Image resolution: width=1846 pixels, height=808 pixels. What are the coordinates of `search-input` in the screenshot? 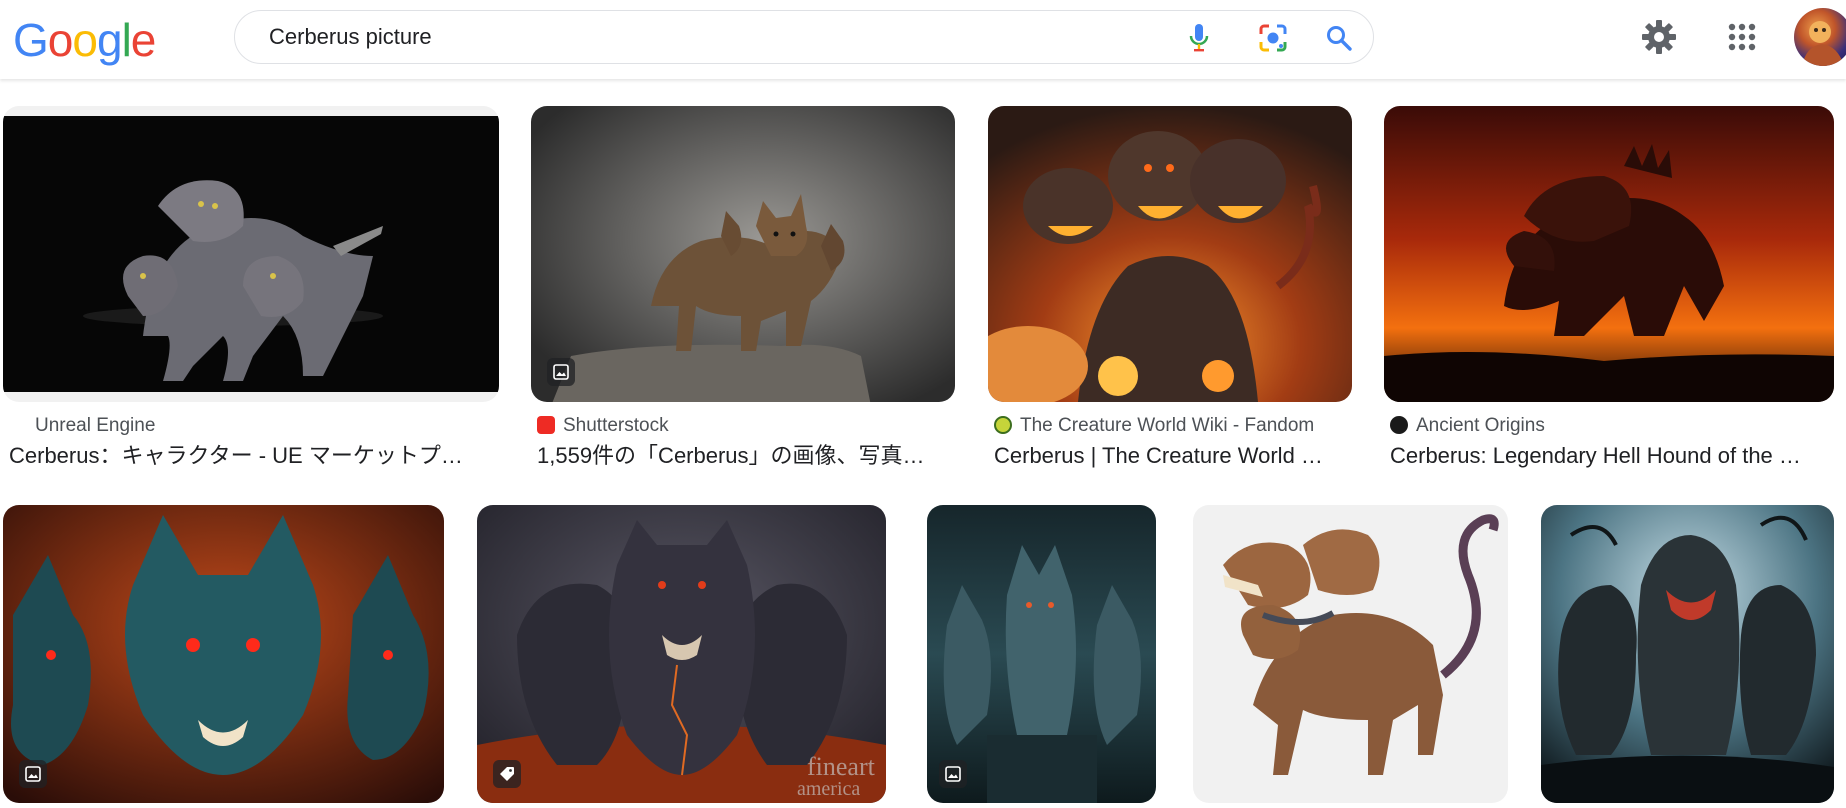 It's located at (709, 37).